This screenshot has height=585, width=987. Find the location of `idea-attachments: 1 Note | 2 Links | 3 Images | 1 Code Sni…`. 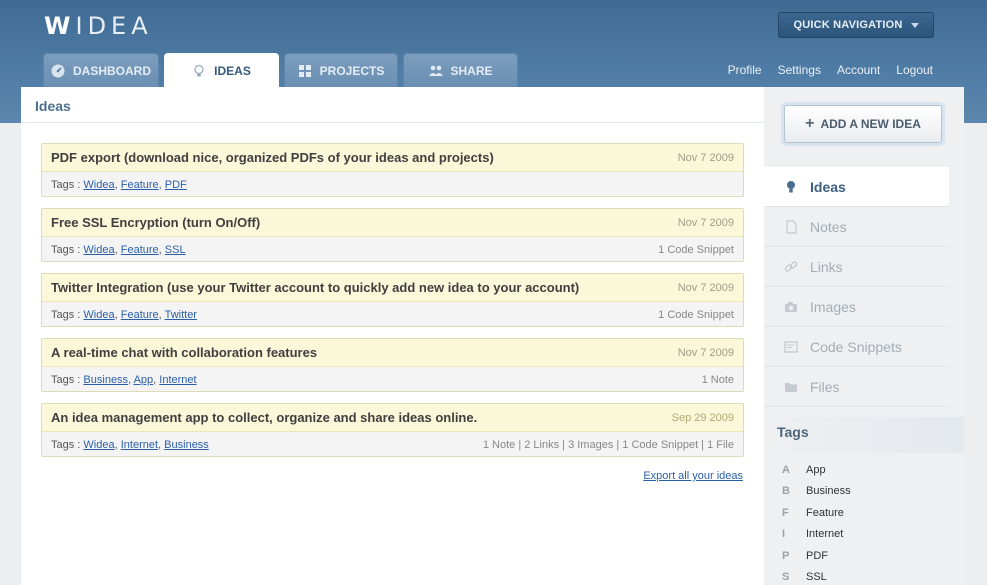

idea-attachments: 1 Note | 2 Links | 3 Images | 1 Code Sni… is located at coordinates (608, 444).